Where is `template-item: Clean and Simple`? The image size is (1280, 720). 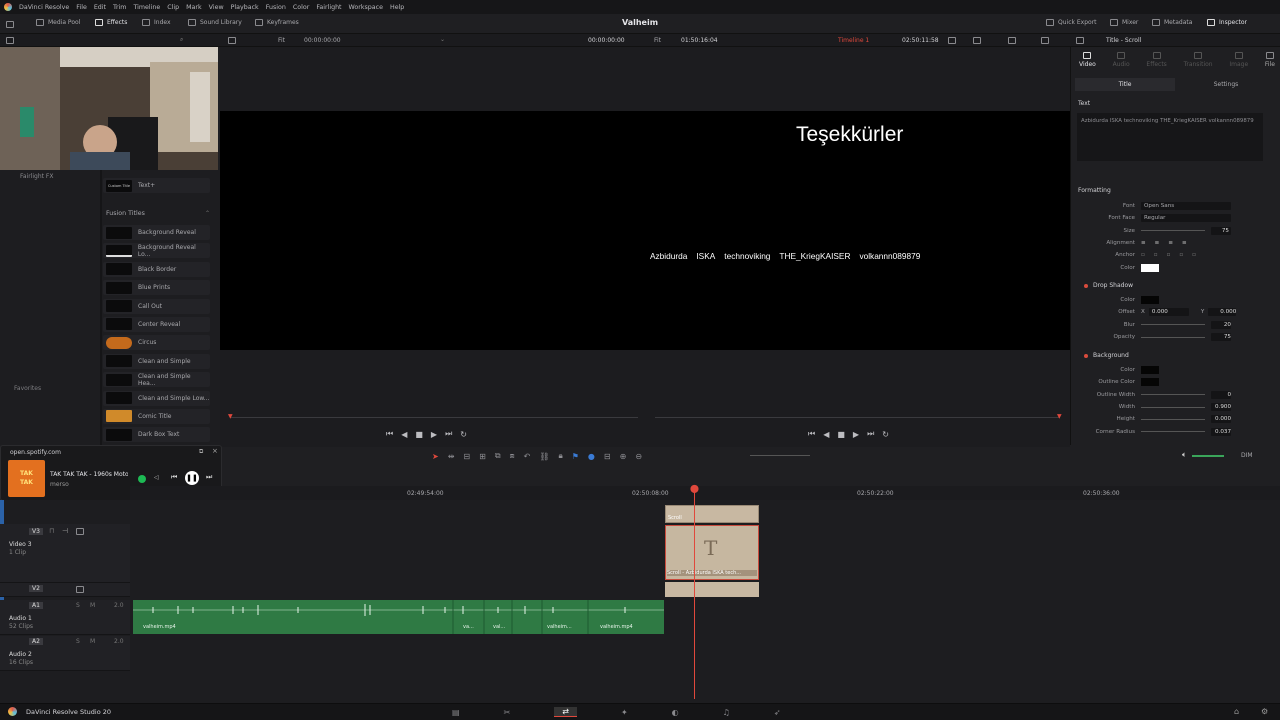 template-item: Clean and Simple is located at coordinates (156, 361).